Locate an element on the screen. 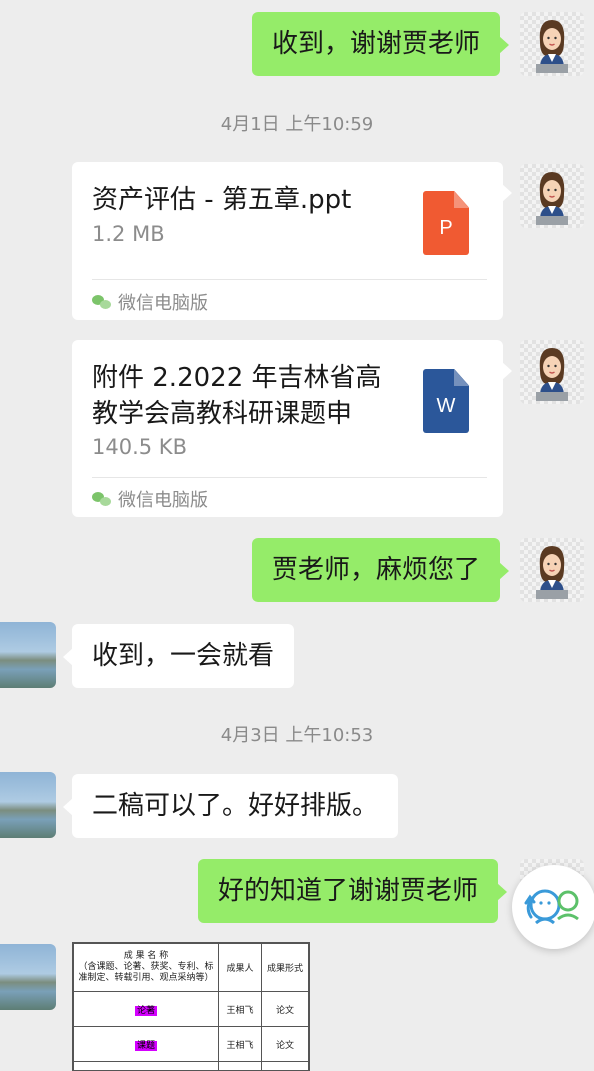 The height and width of the screenshot is (1071, 594). word-file-icon: W is located at coordinates (446, 401).